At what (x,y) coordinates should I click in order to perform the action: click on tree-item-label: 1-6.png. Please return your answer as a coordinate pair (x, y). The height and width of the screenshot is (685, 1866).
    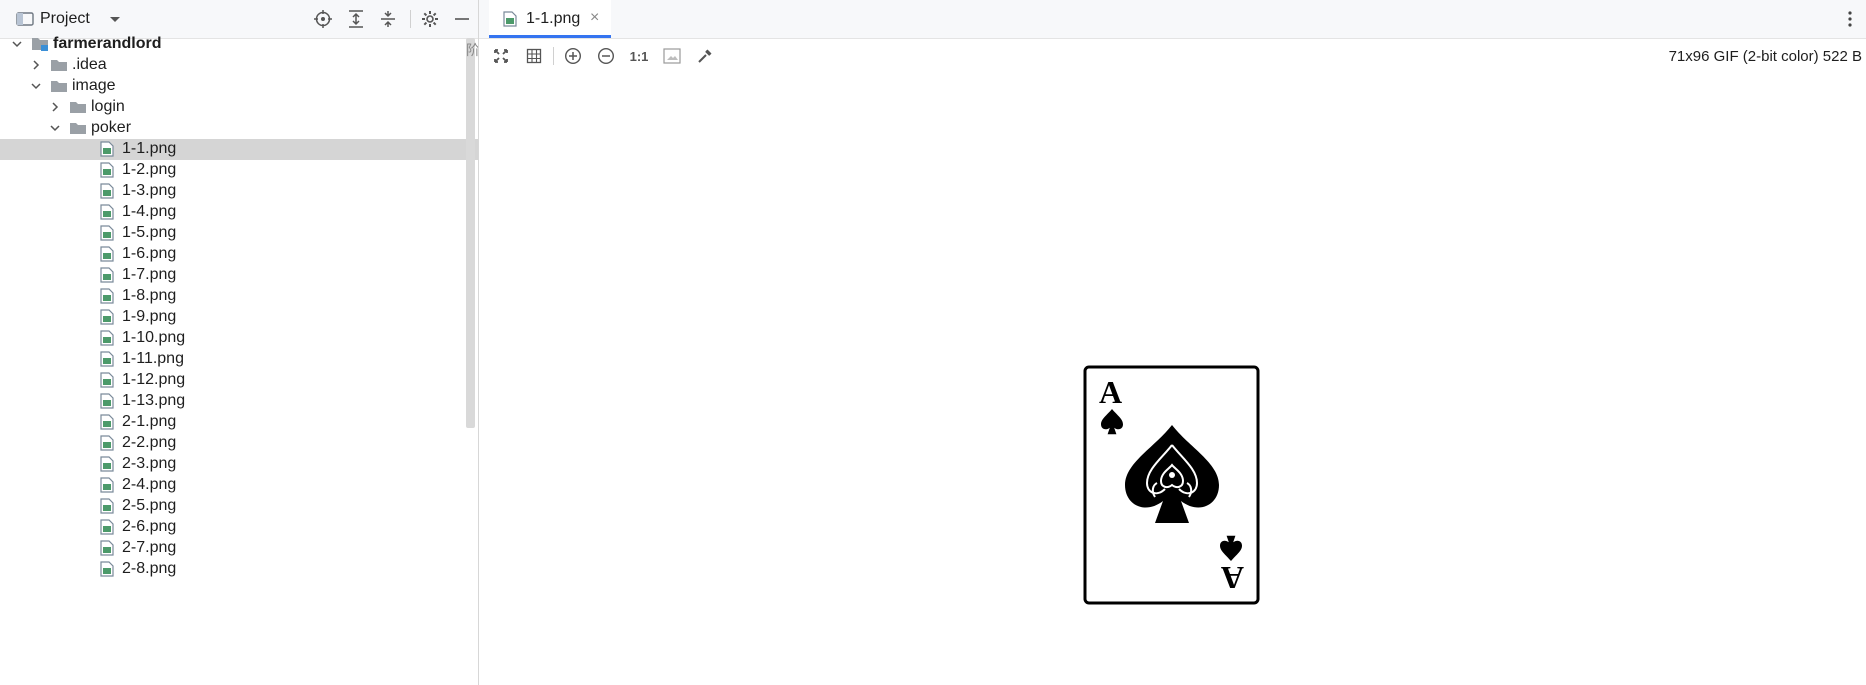
    Looking at the image, I should click on (149, 253).